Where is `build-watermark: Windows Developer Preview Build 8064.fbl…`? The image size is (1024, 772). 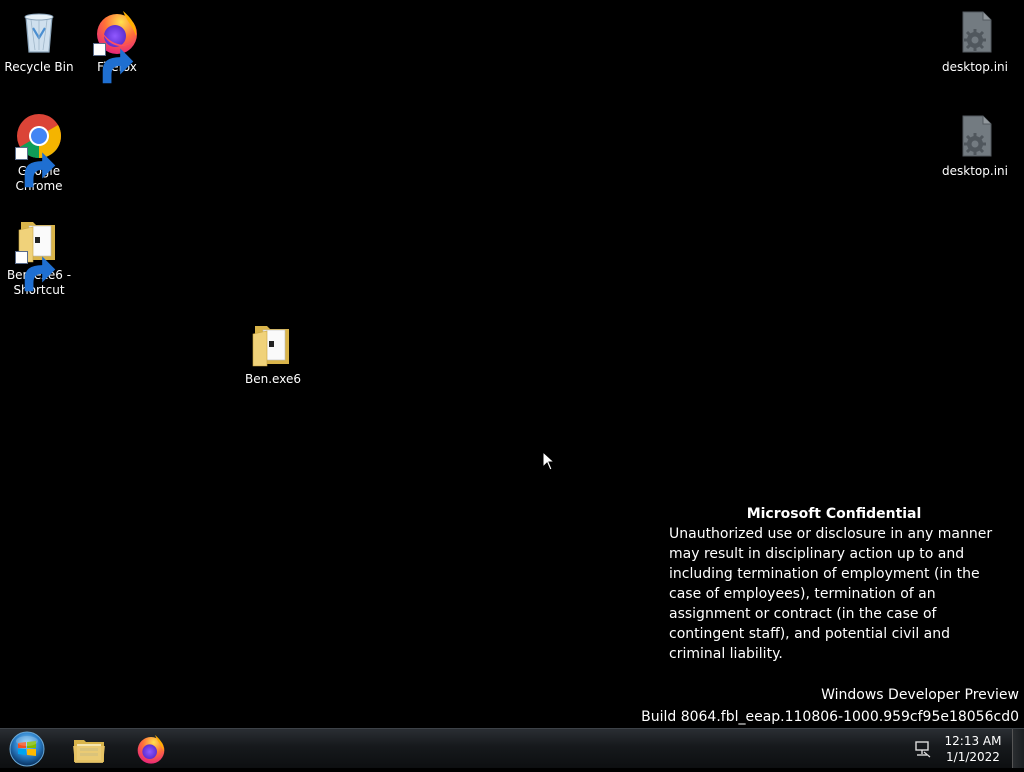 build-watermark: Windows Developer Preview Build 8064.fbl… is located at coordinates (830, 706).